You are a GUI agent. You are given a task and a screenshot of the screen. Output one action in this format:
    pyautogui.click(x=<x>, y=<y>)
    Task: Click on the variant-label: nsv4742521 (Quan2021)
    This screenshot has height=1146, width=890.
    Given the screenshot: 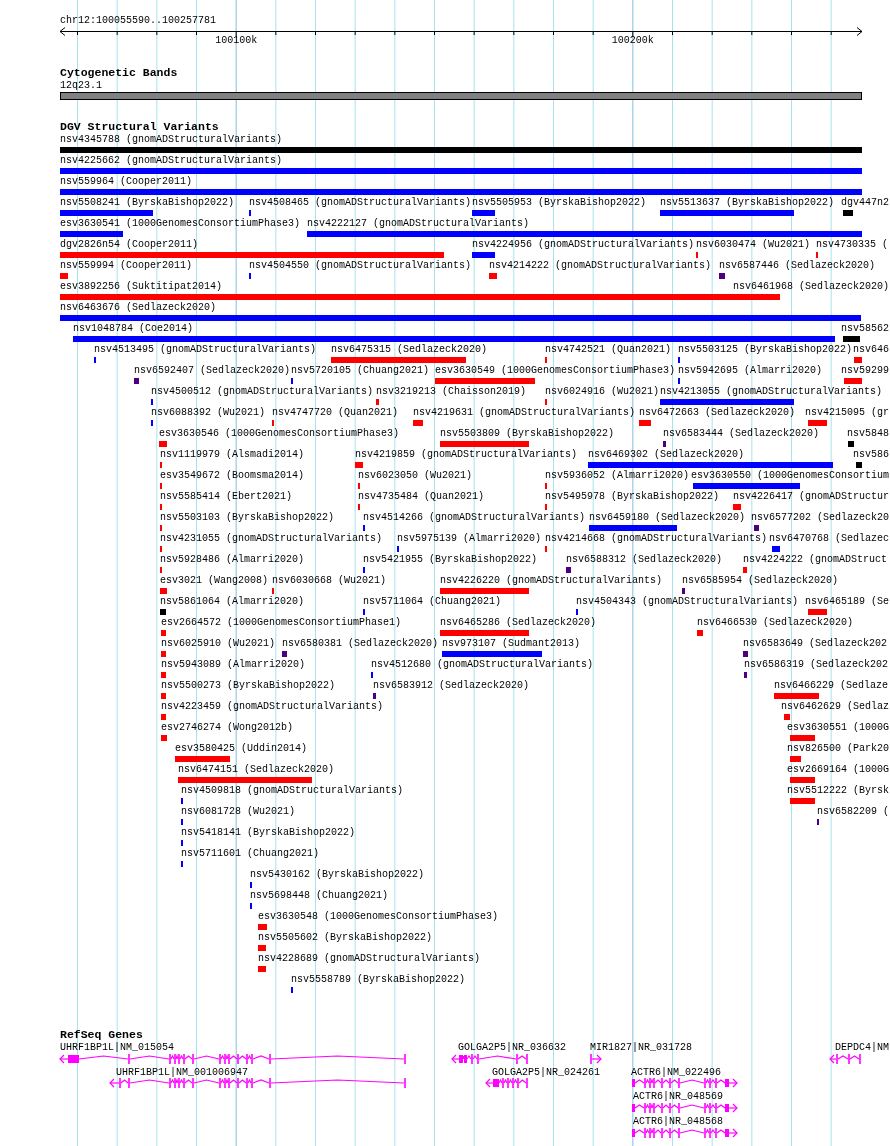 What is the action you would take?
    pyautogui.click(x=608, y=350)
    